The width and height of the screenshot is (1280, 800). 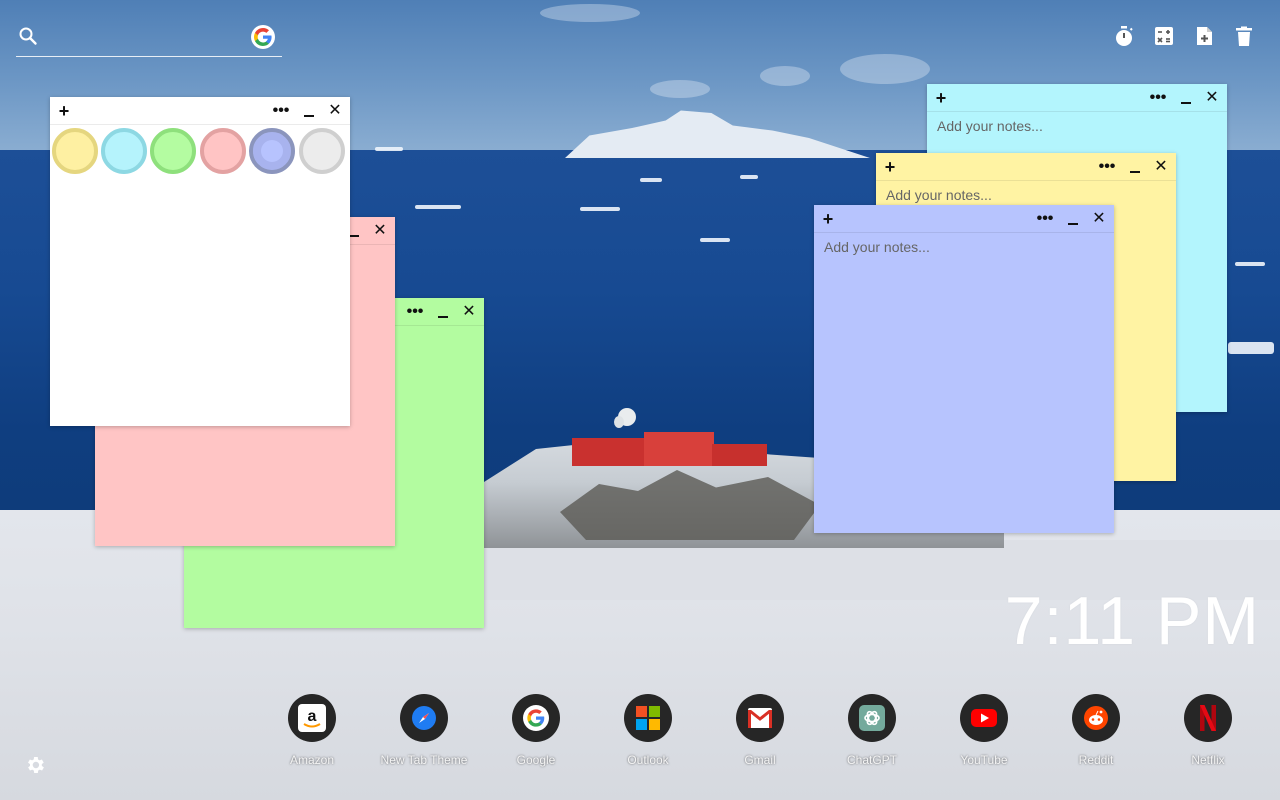 What do you see at coordinates (1244, 36) in the screenshot?
I see `trash-icon` at bounding box center [1244, 36].